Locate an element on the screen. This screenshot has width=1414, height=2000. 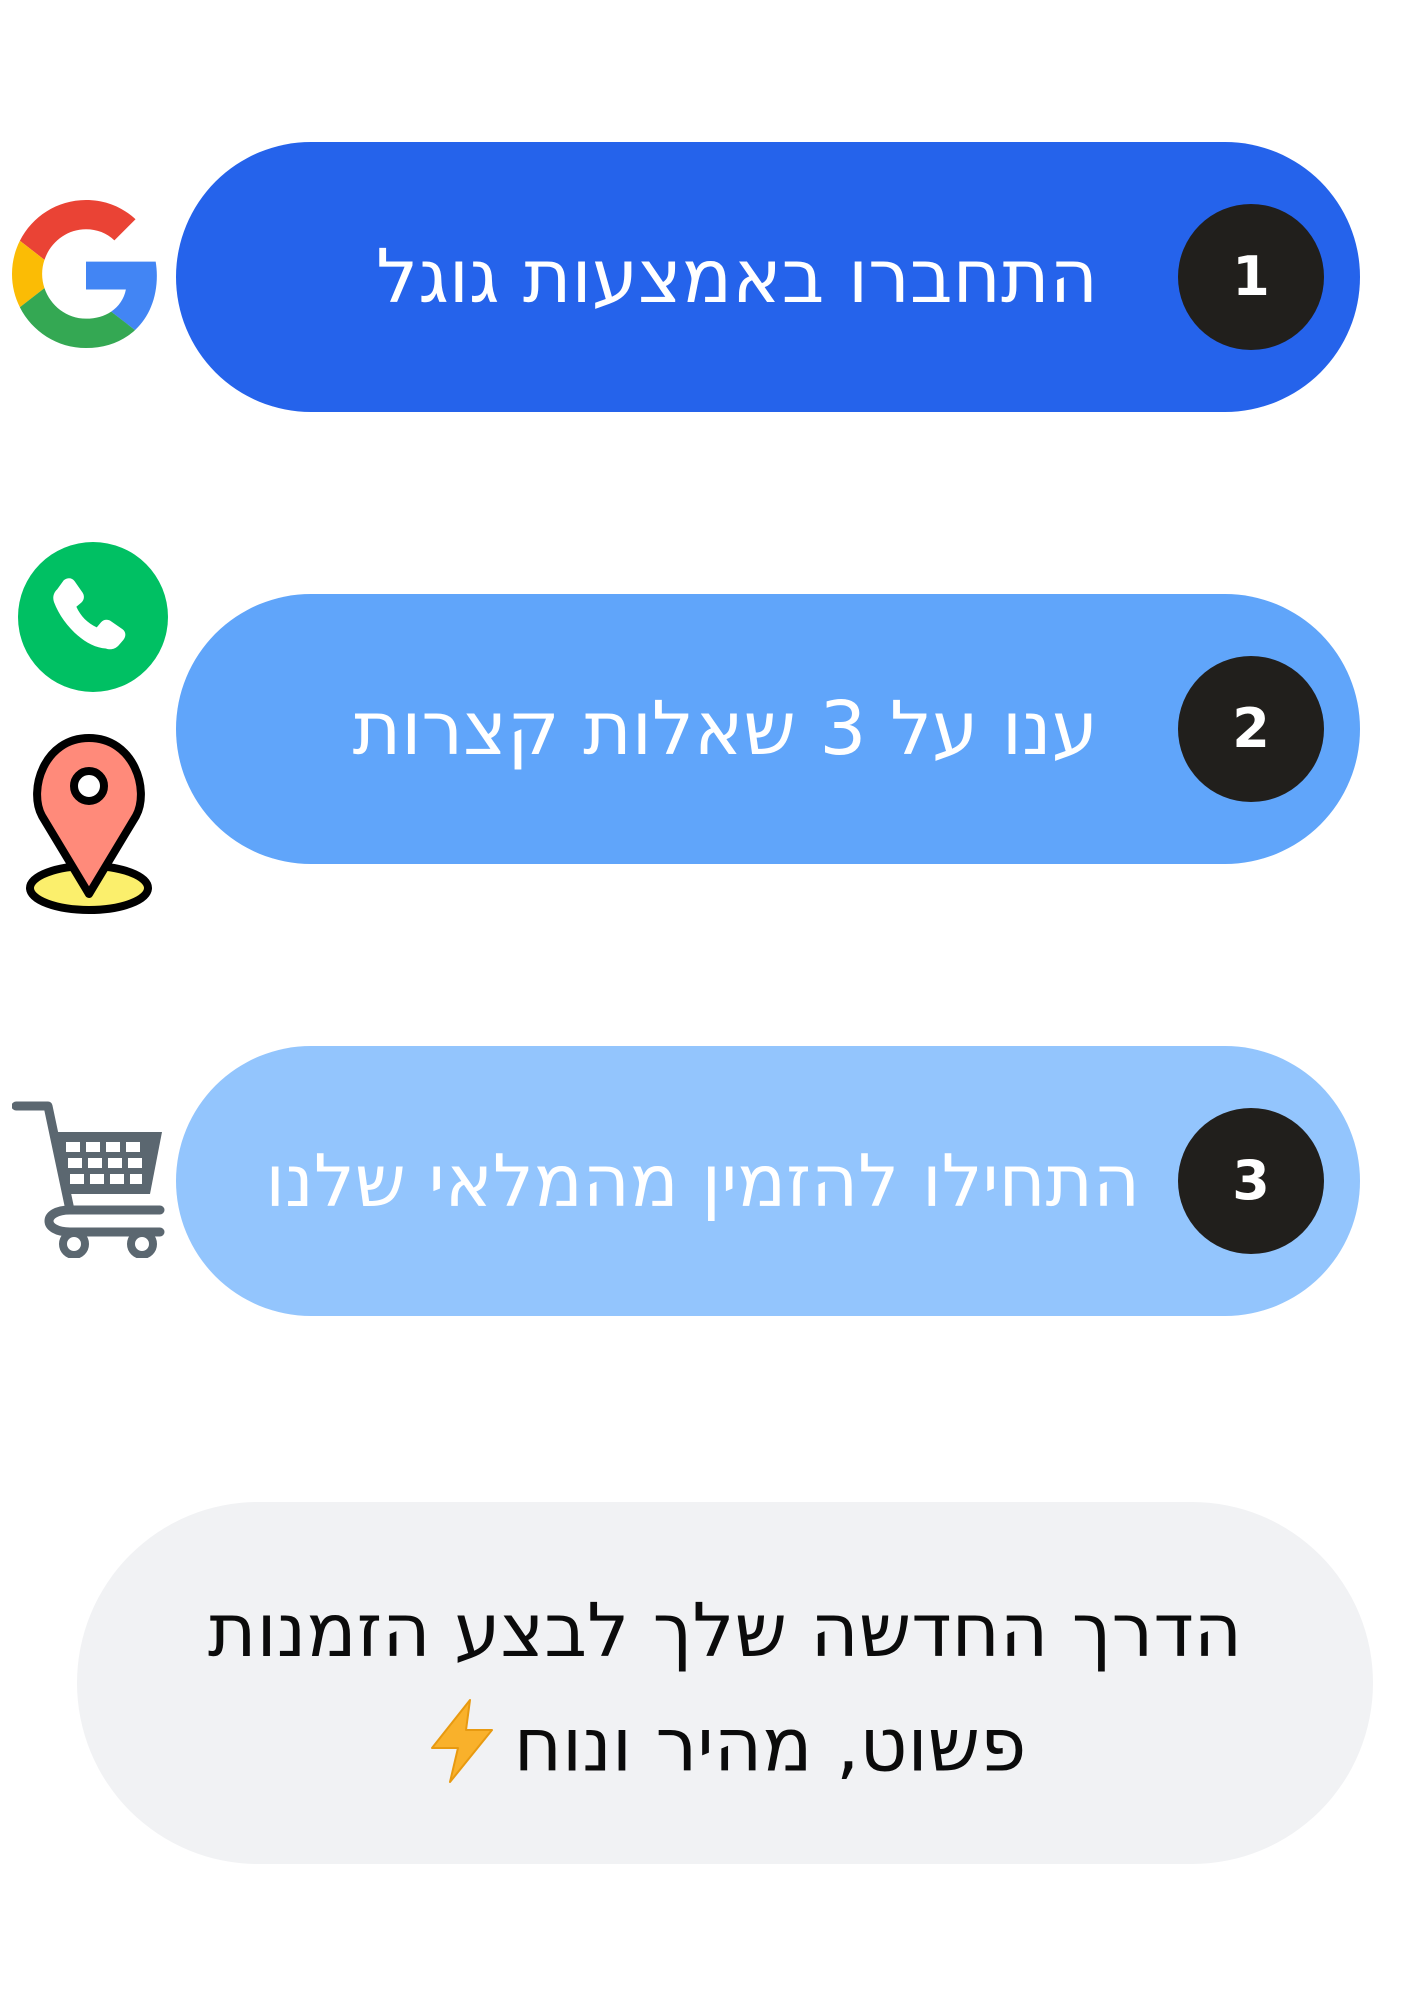
step-1-label: התחברו באמצעות גוגל is located at coordinates (737, 277).